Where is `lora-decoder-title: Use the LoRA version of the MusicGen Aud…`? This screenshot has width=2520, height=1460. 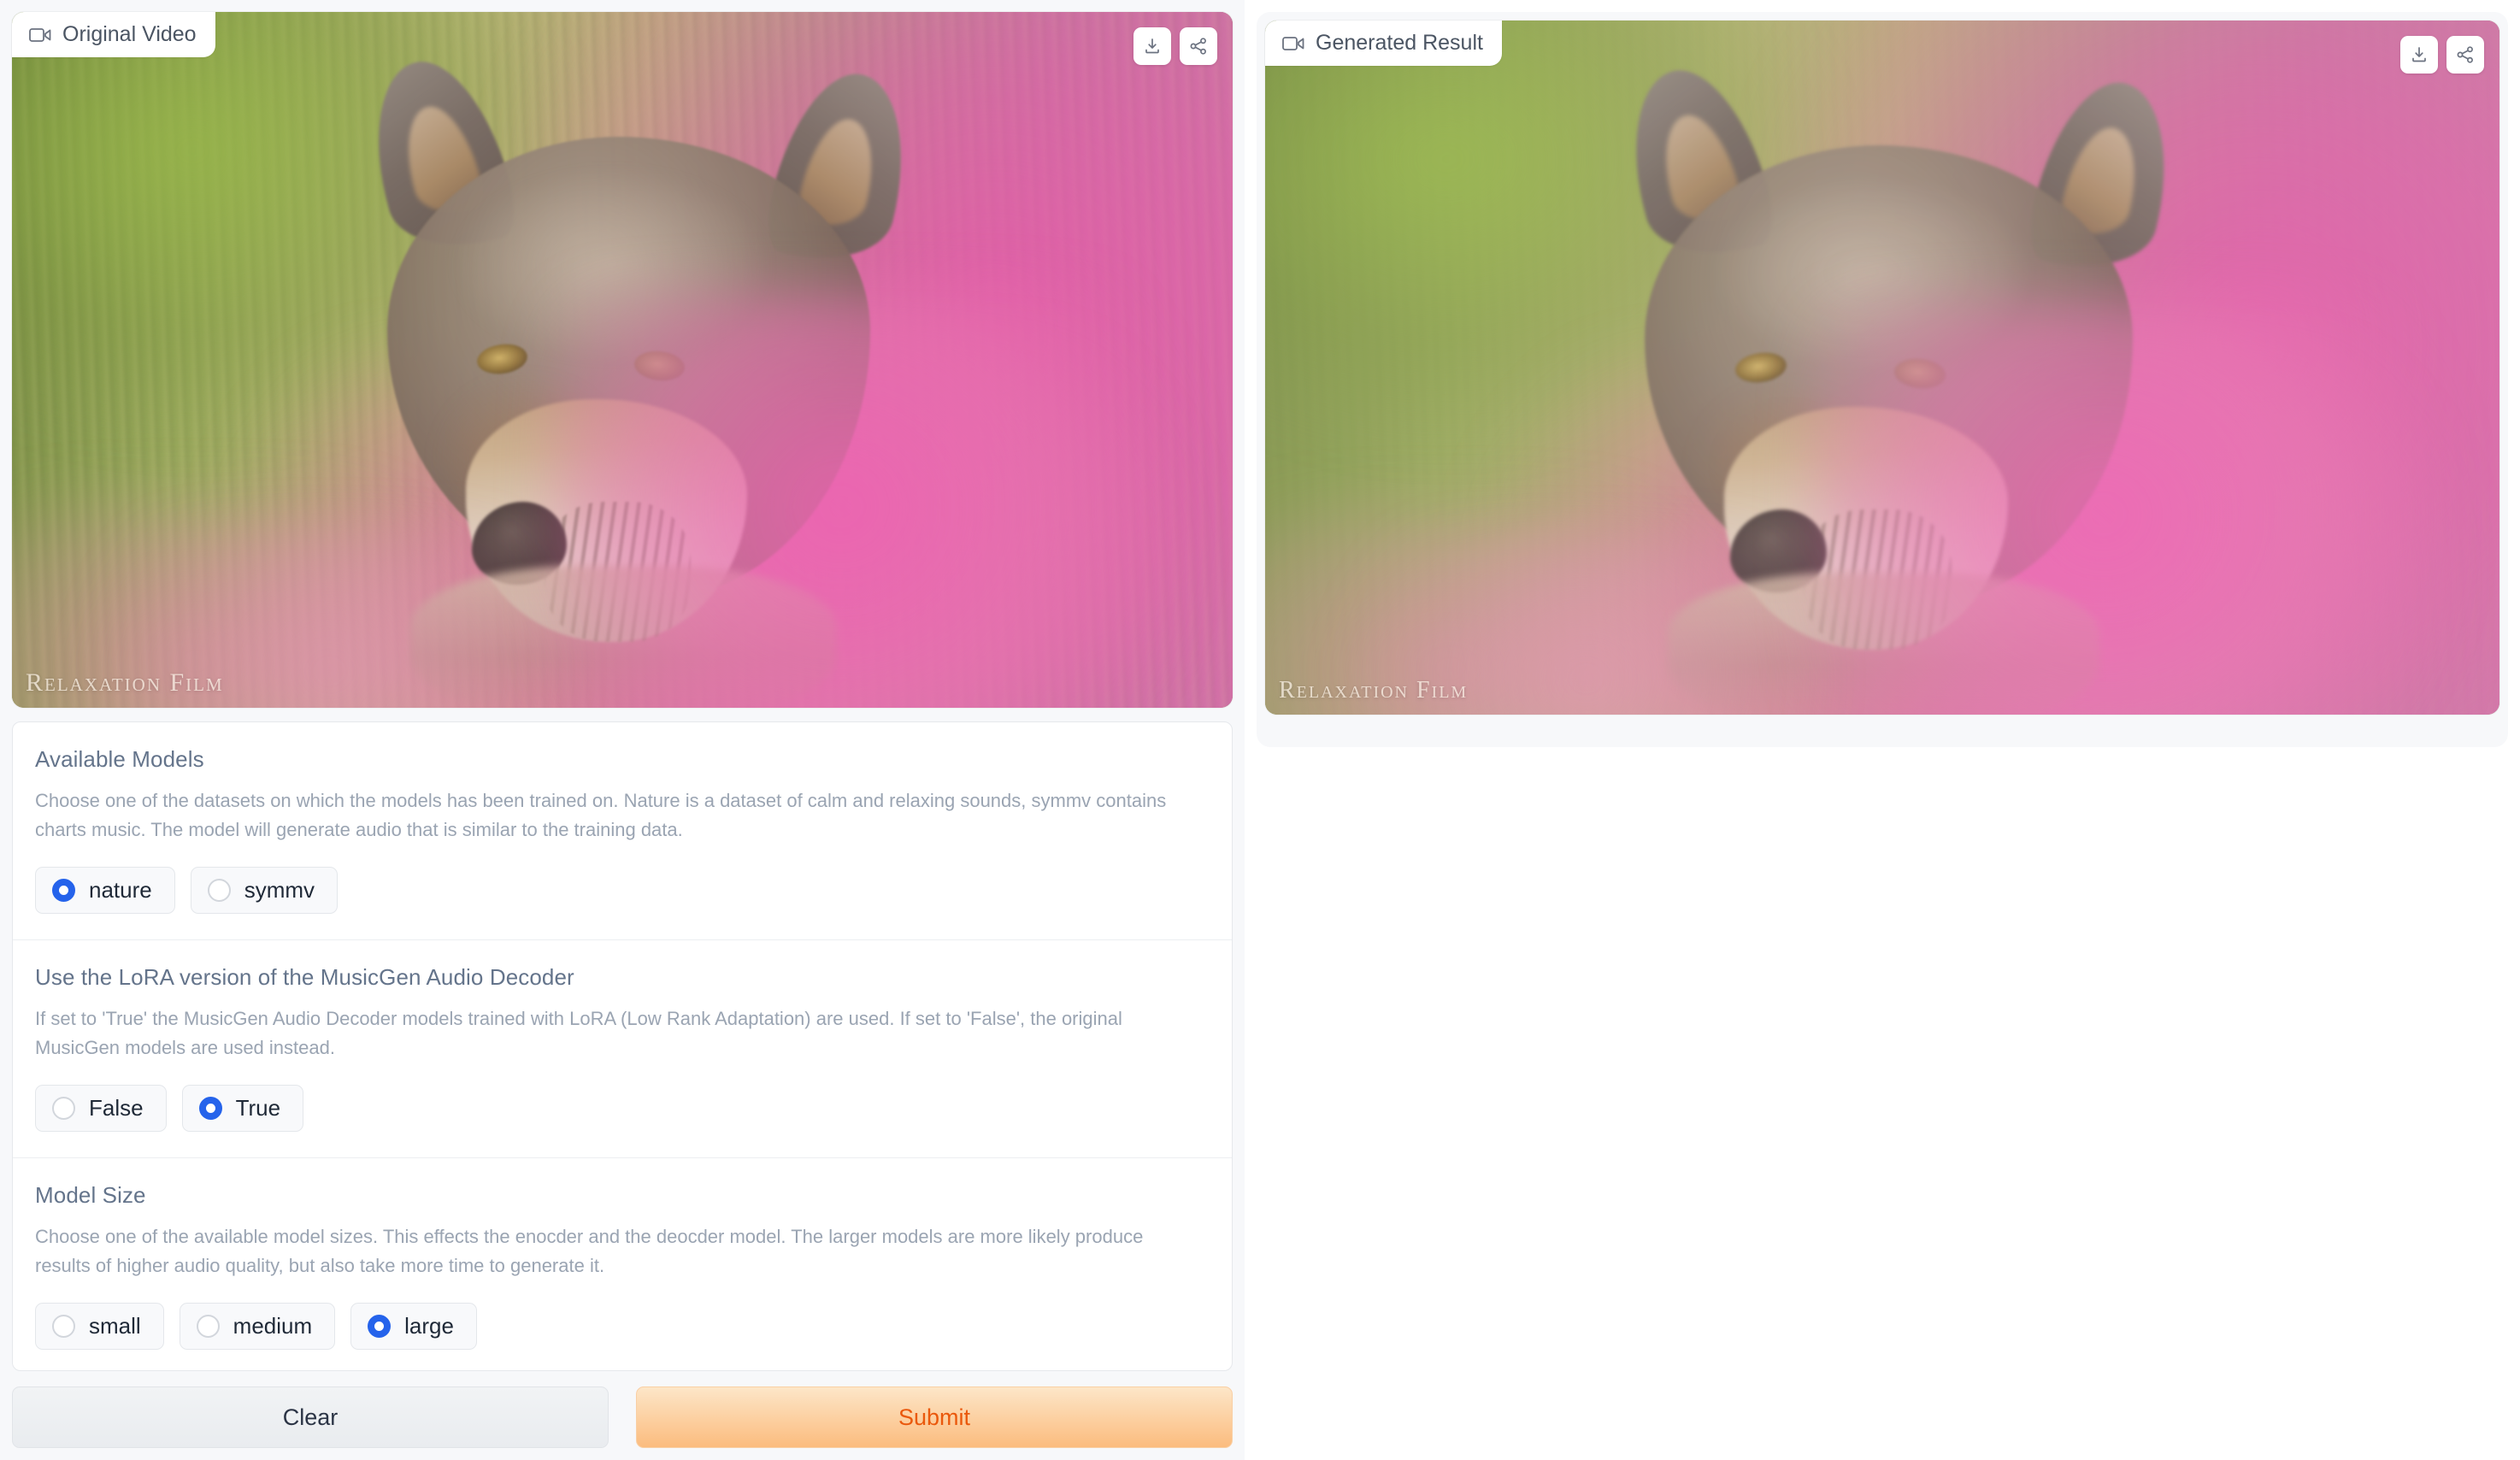 lora-decoder-title: Use the LoRA version of the MusicGen Aud… is located at coordinates (304, 976).